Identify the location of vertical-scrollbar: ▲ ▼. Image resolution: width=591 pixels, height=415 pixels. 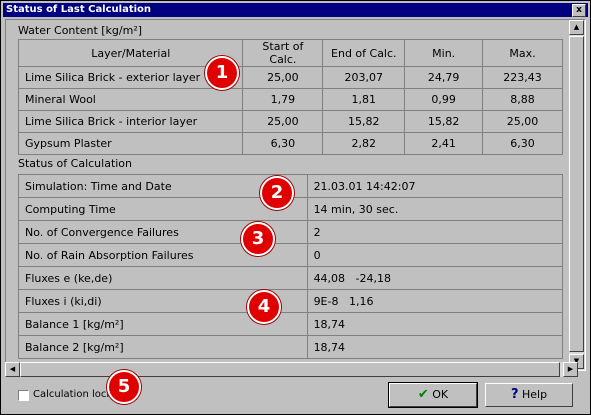
(577, 195).